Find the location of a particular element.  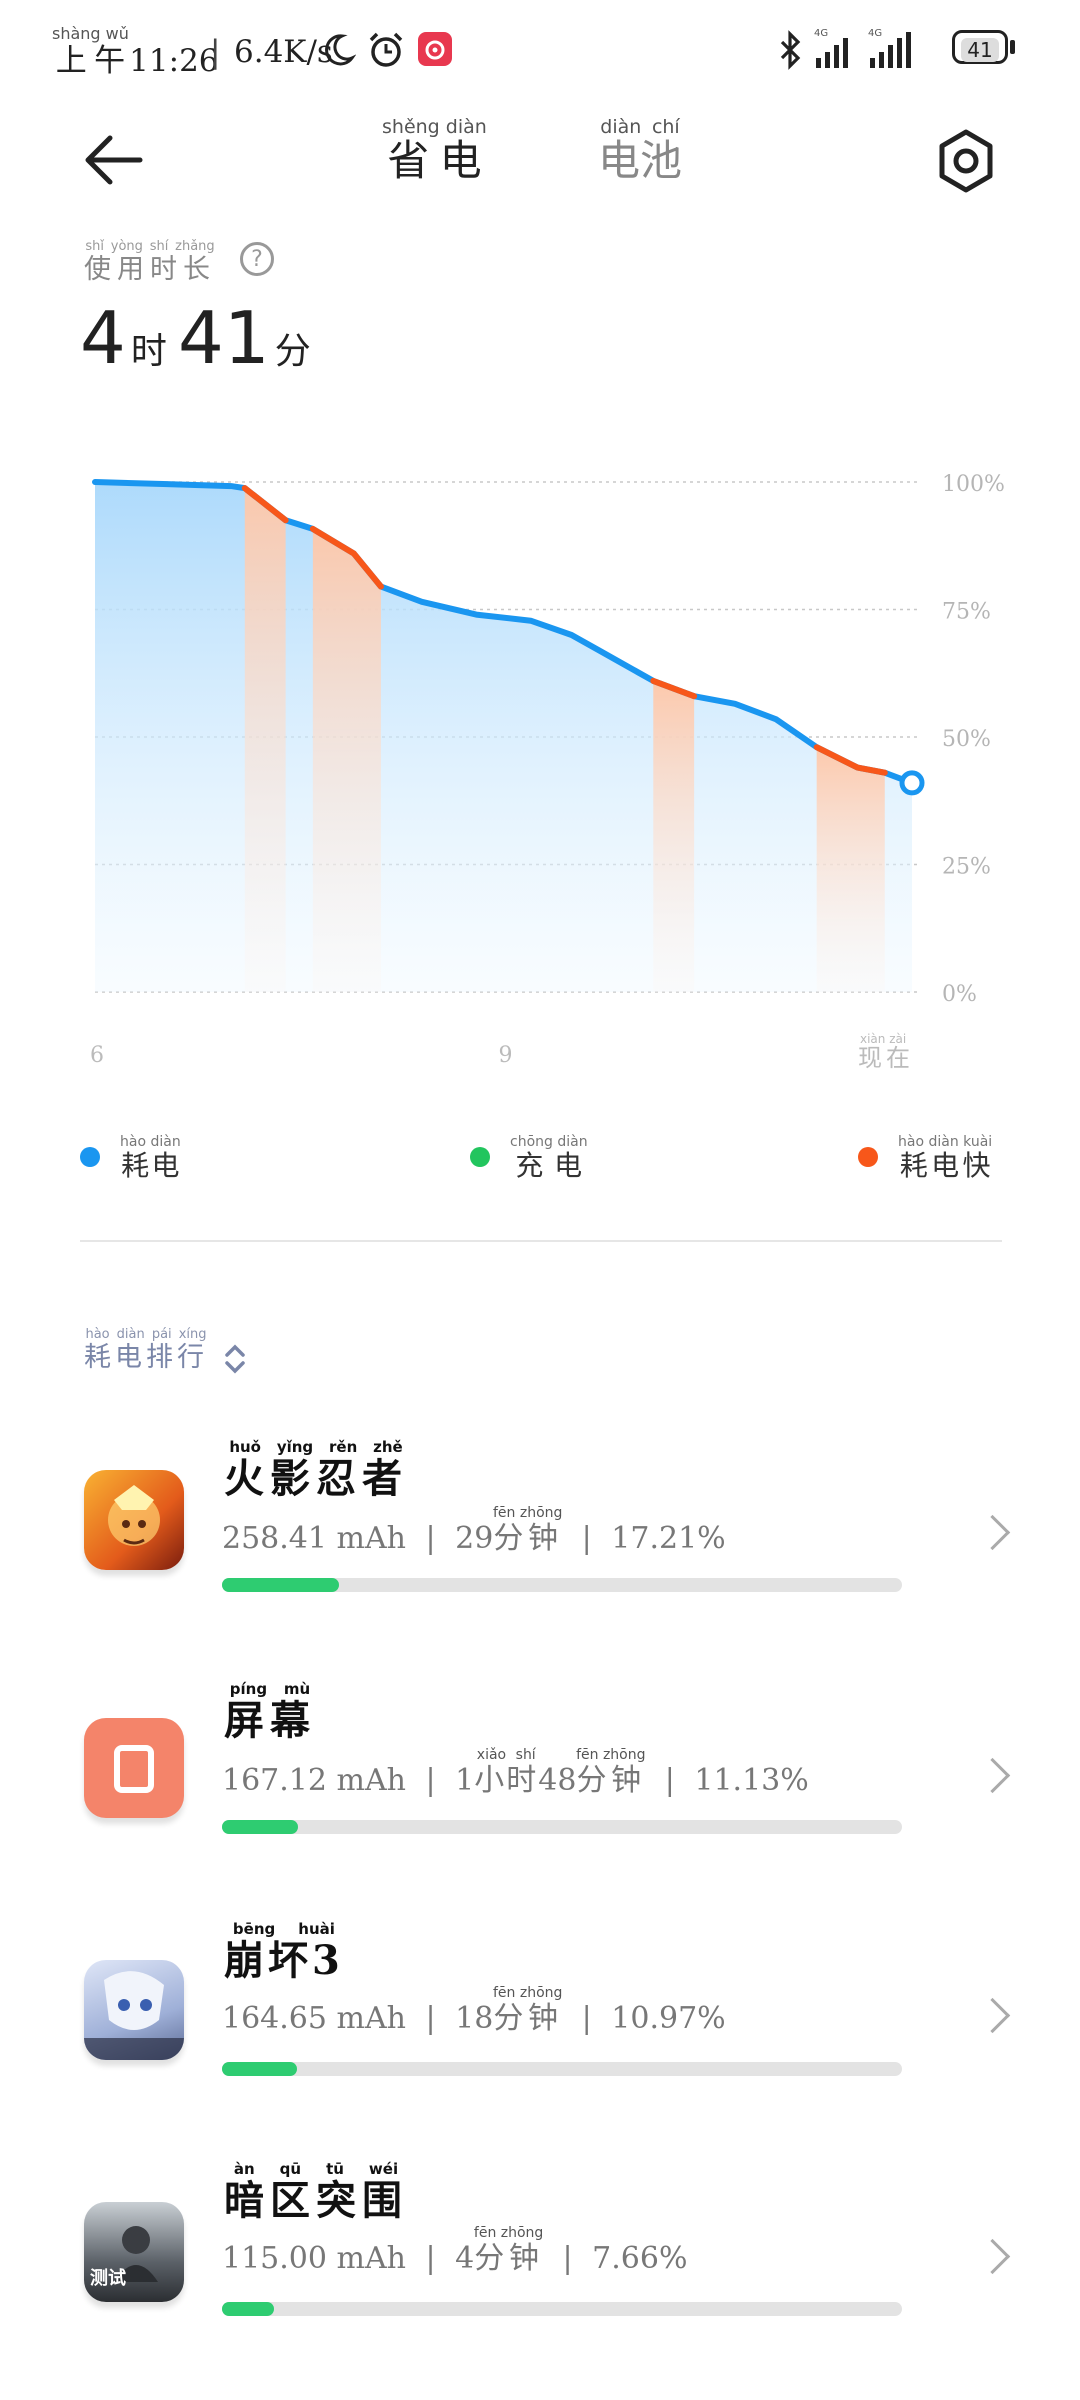

back-button is located at coordinates (115, 165).